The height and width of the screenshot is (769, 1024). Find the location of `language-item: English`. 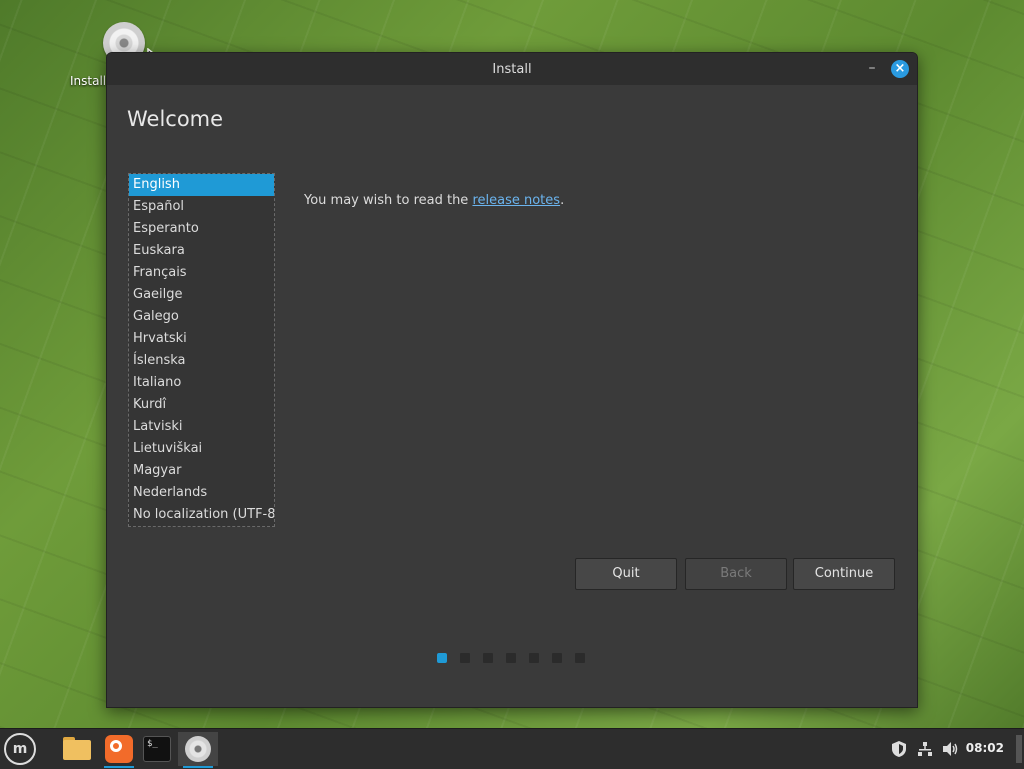

language-item: English is located at coordinates (201, 185).